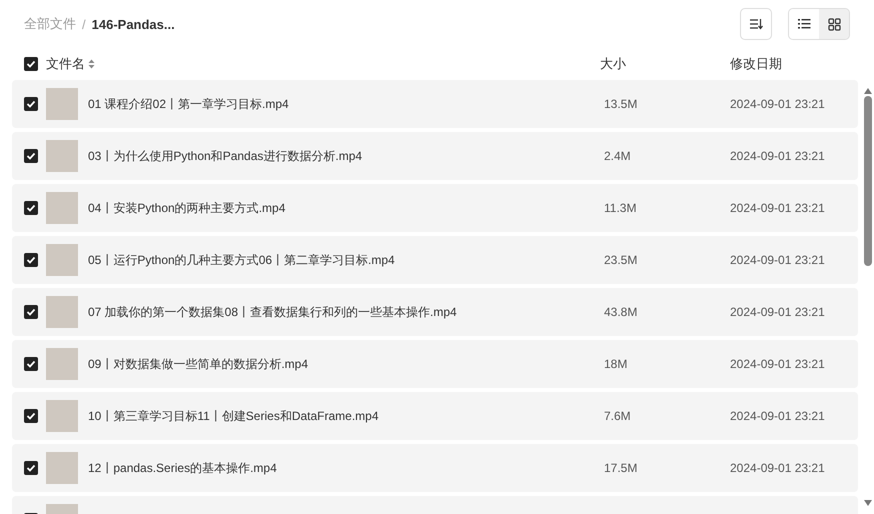  Describe the element at coordinates (435, 156) in the screenshot. I see `file-row: 03丨为什么使用Python和Pandas进行数据分析.mp4 2.4M 2024-09-01 23:21` at that location.